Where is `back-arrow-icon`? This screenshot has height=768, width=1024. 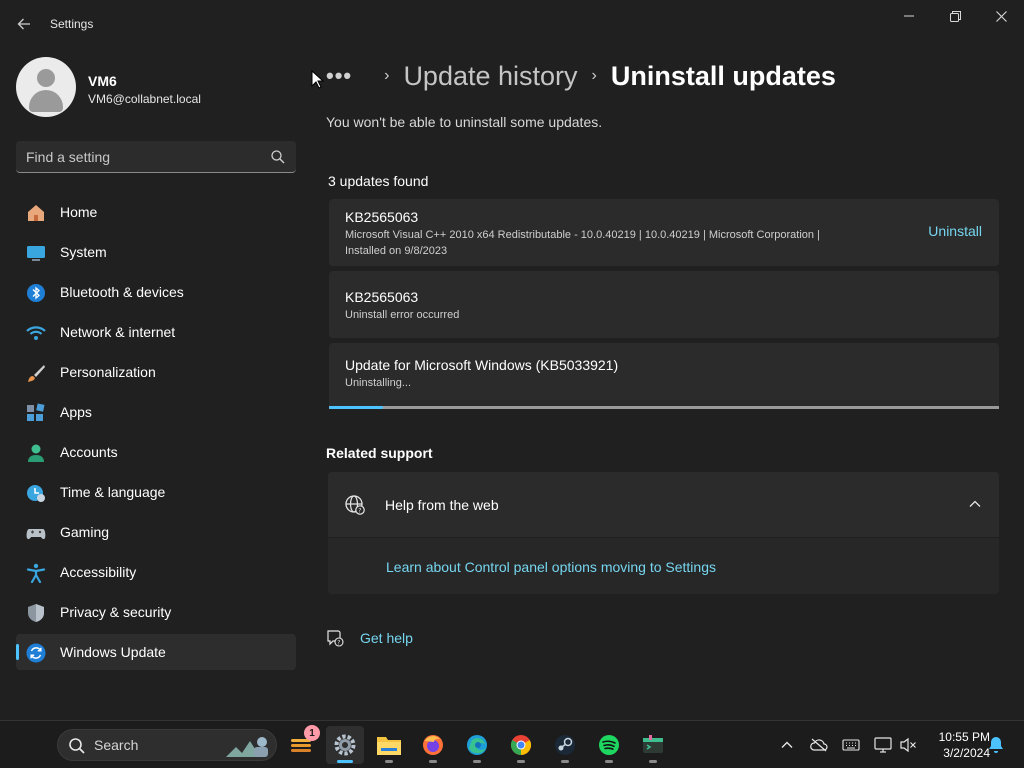 back-arrow-icon is located at coordinates (23, 24).